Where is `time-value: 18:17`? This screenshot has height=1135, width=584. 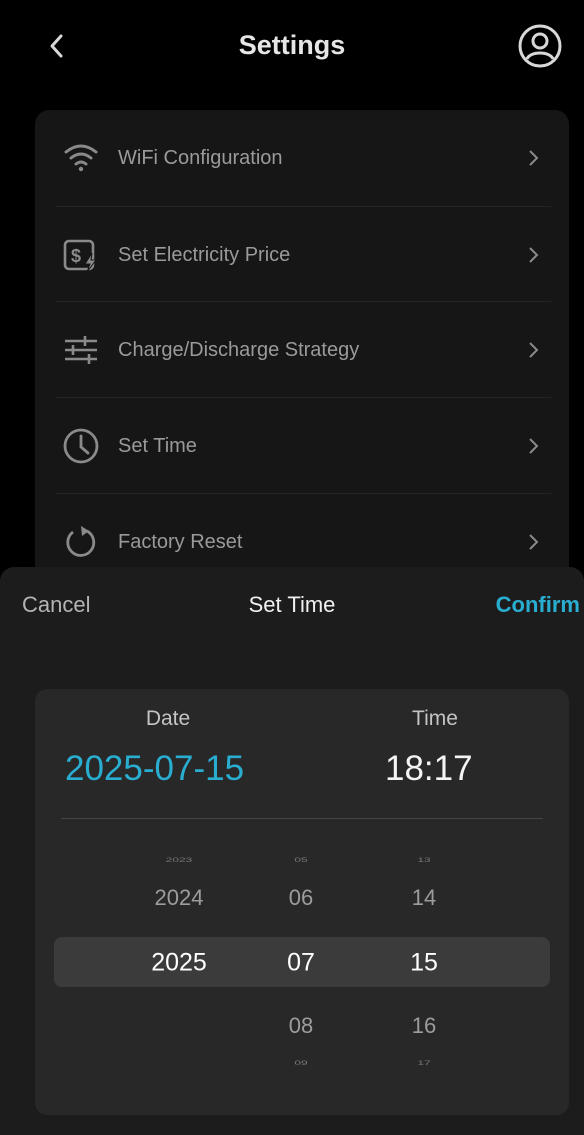 time-value: 18:17 is located at coordinates (429, 769).